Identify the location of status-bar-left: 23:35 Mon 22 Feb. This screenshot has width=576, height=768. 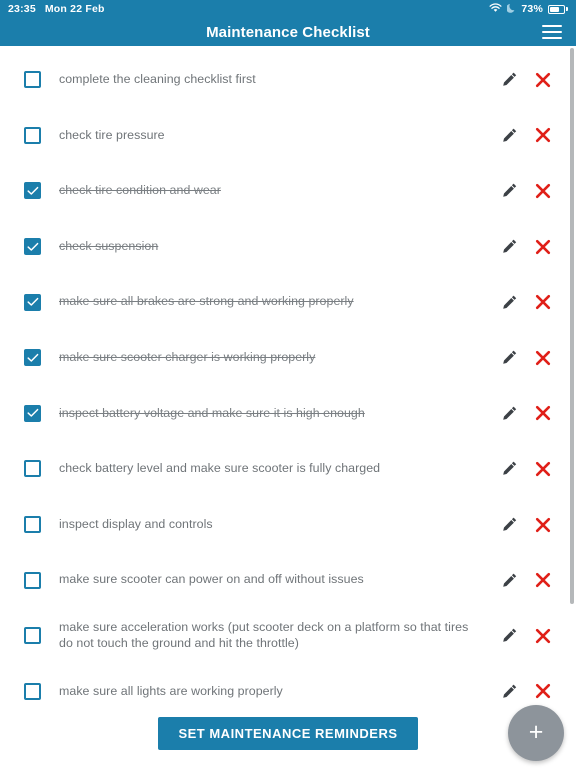
(56, 9).